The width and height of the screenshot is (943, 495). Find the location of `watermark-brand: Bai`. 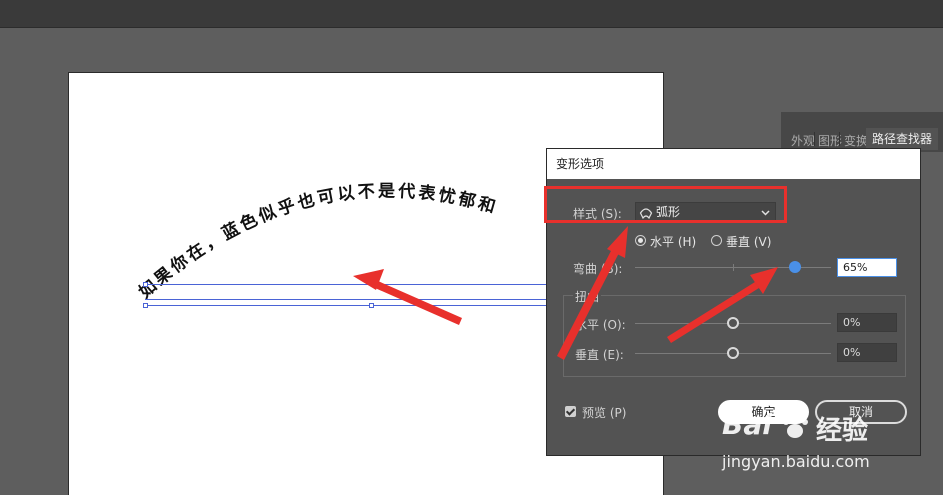

watermark-brand: Bai is located at coordinates (747, 424).